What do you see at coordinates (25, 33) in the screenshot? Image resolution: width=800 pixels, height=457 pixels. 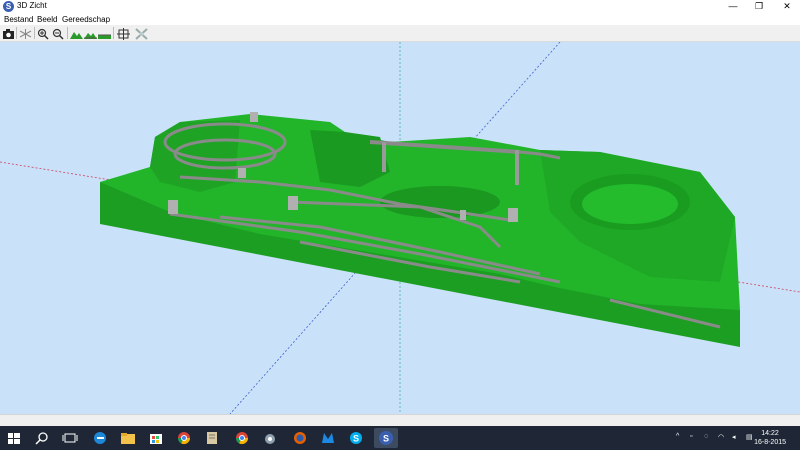 I see `axes-icon` at bounding box center [25, 33].